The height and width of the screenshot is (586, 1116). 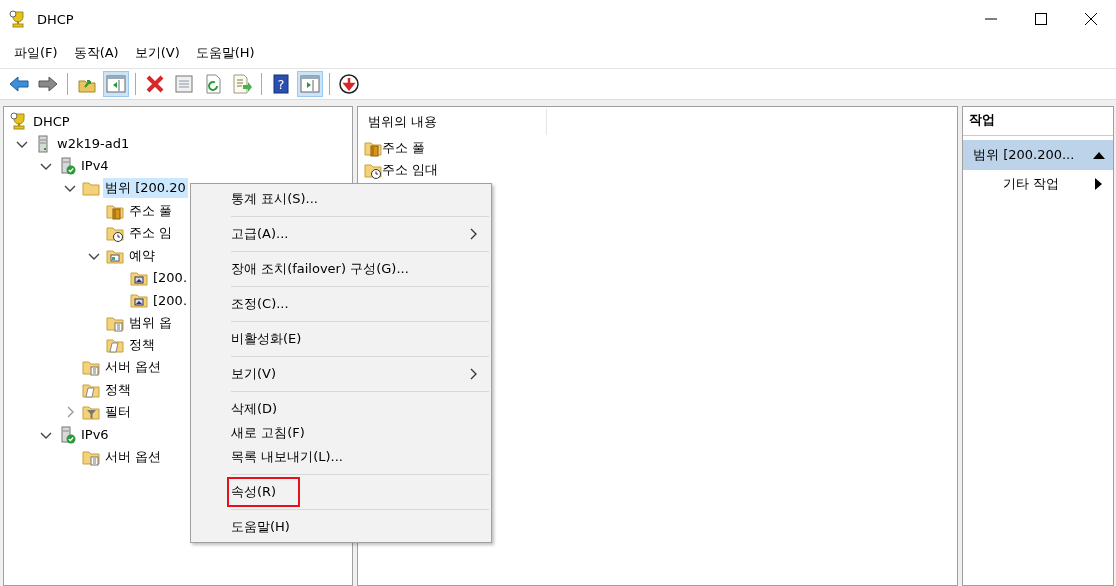 What do you see at coordinates (145, 188) in the screenshot?
I see `tree-item: 범위 [200.20` at bounding box center [145, 188].